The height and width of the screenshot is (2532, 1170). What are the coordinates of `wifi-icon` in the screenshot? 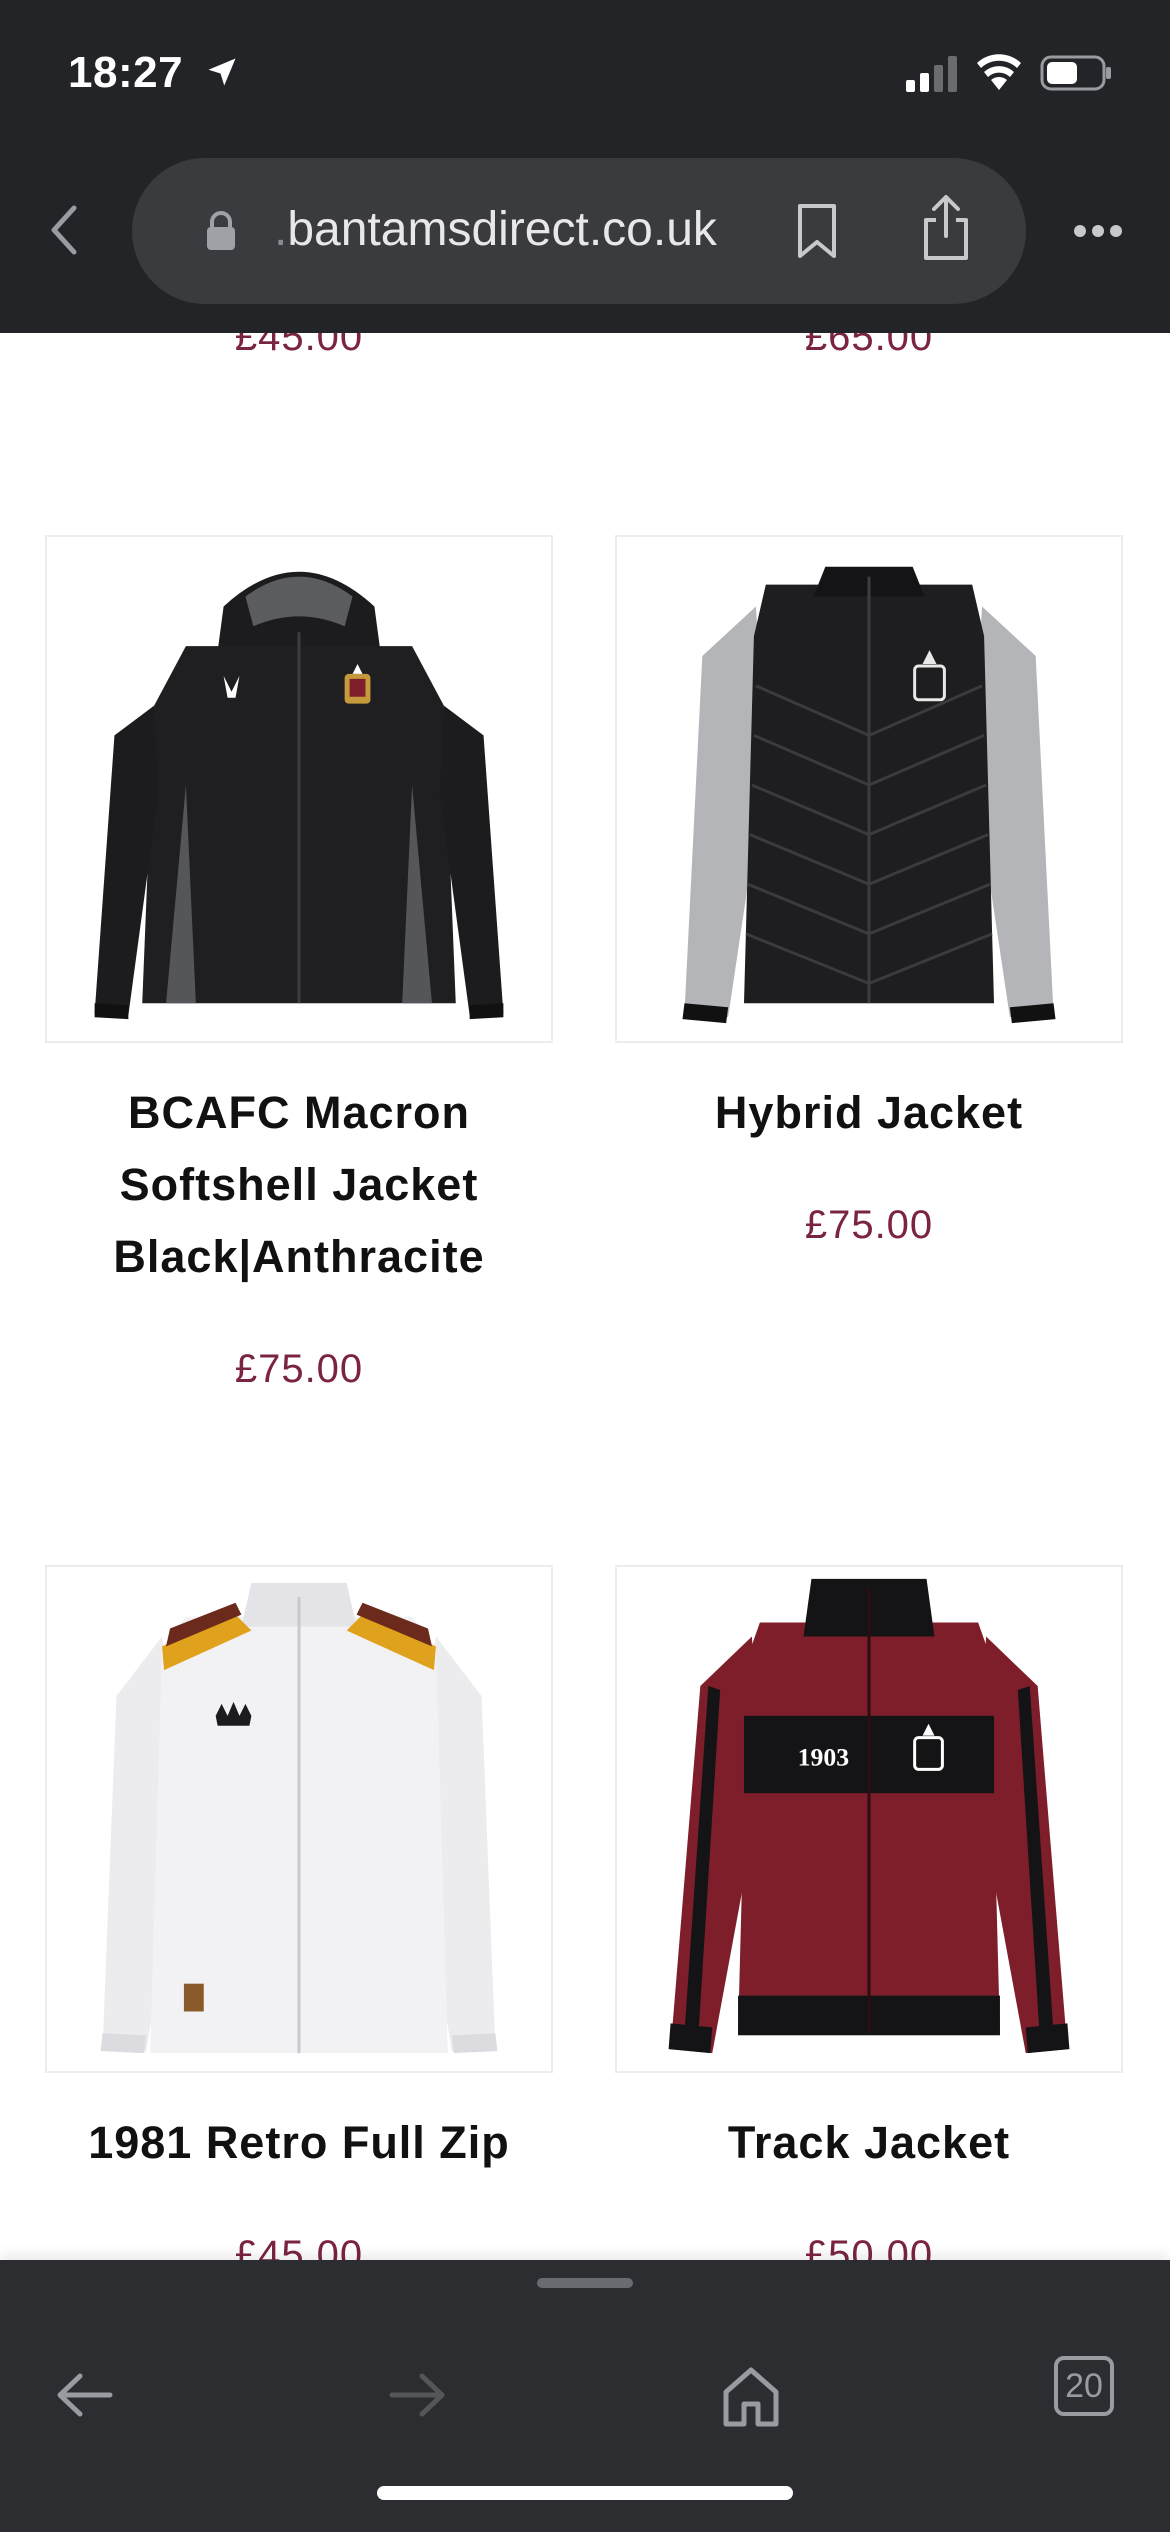 It's located at (999, 72).